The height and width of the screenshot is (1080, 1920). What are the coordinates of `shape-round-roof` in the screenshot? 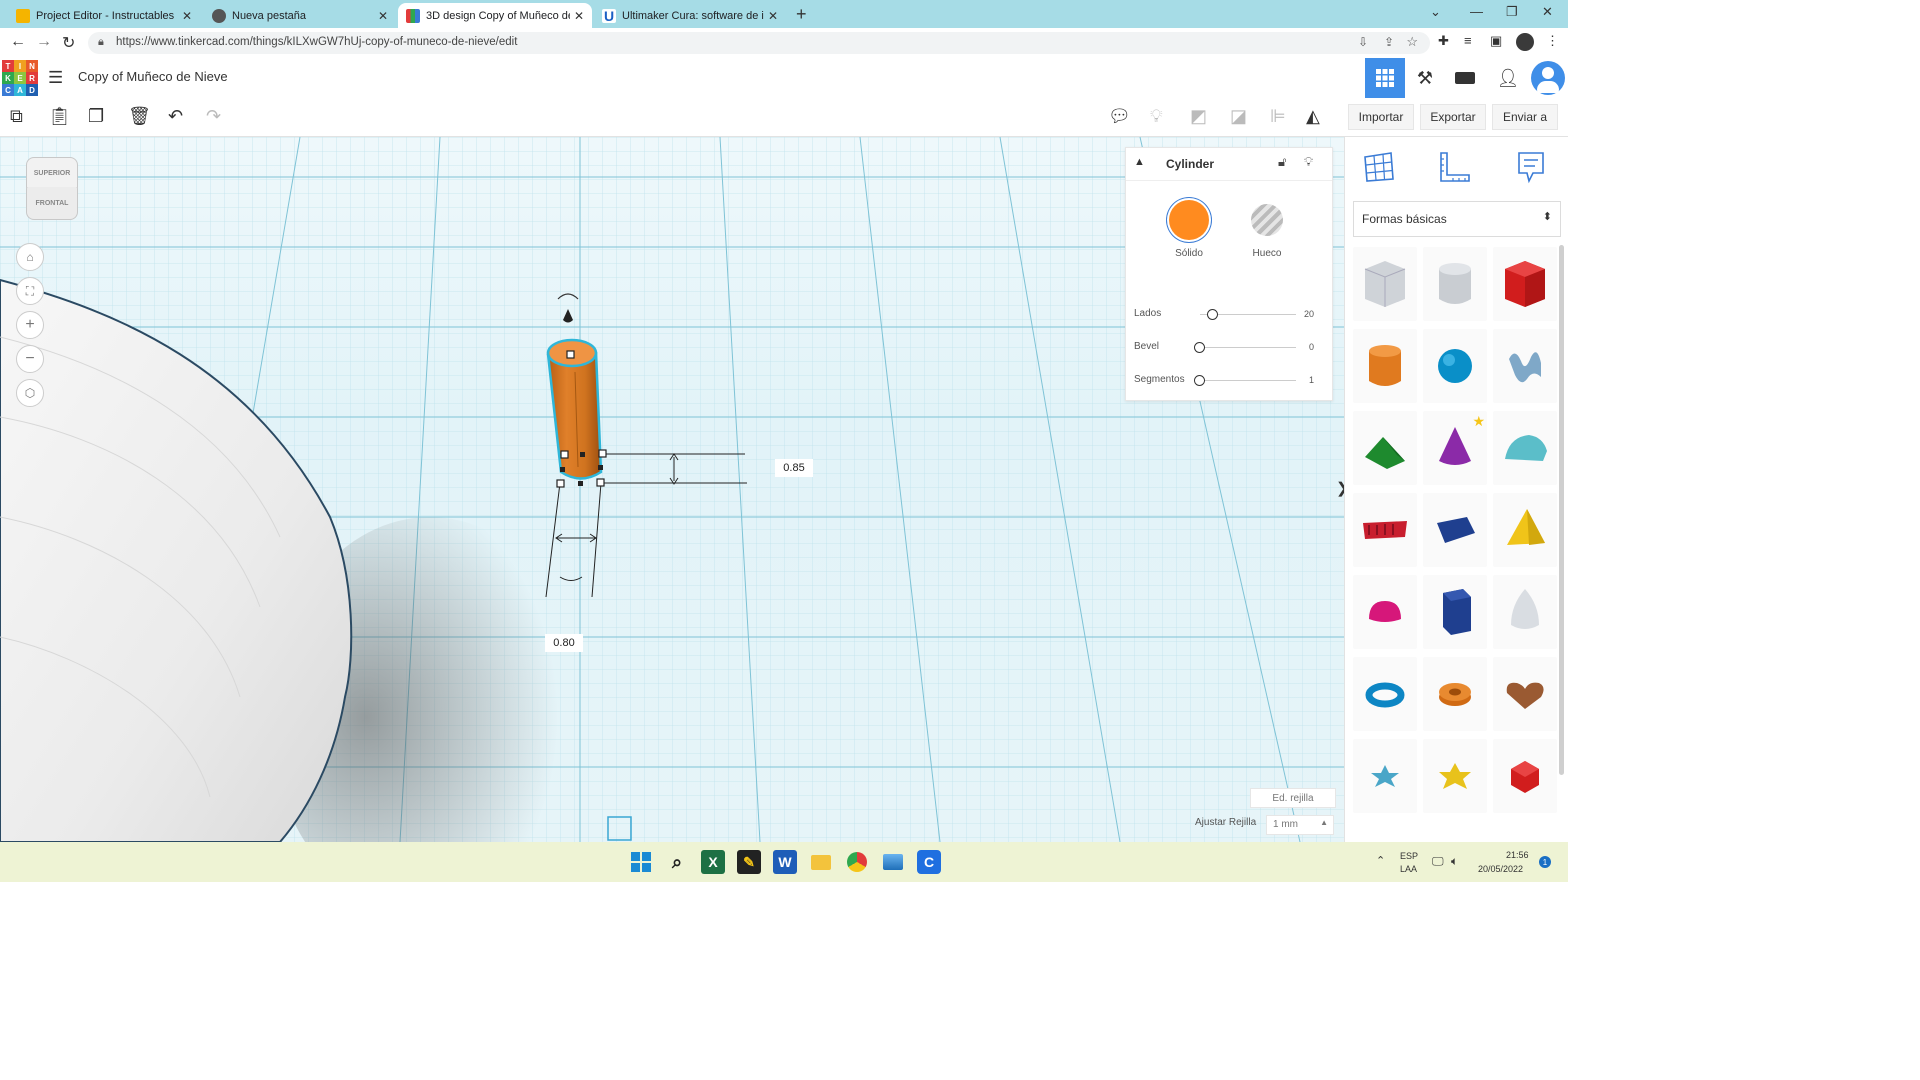 It's located at (1525, 448).